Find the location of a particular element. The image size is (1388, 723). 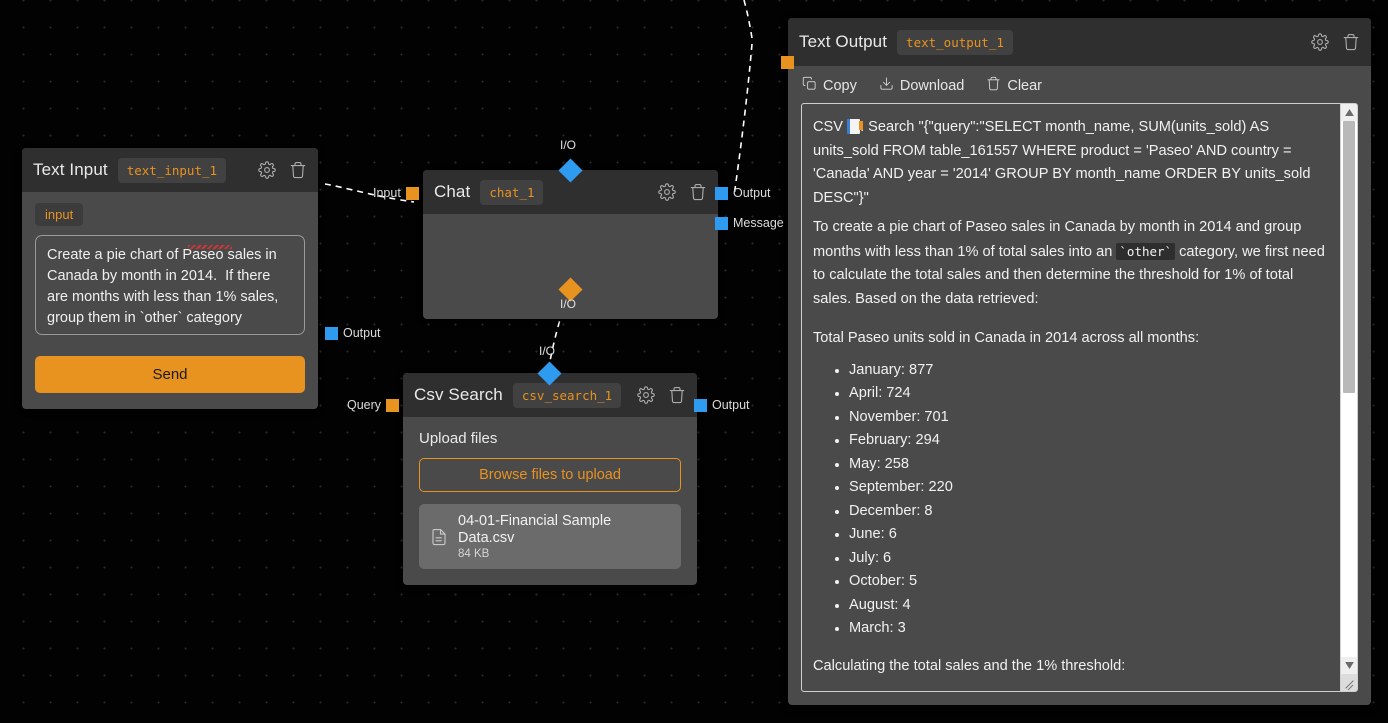

port-chat-input: Input is located at coordinates (396, 193).